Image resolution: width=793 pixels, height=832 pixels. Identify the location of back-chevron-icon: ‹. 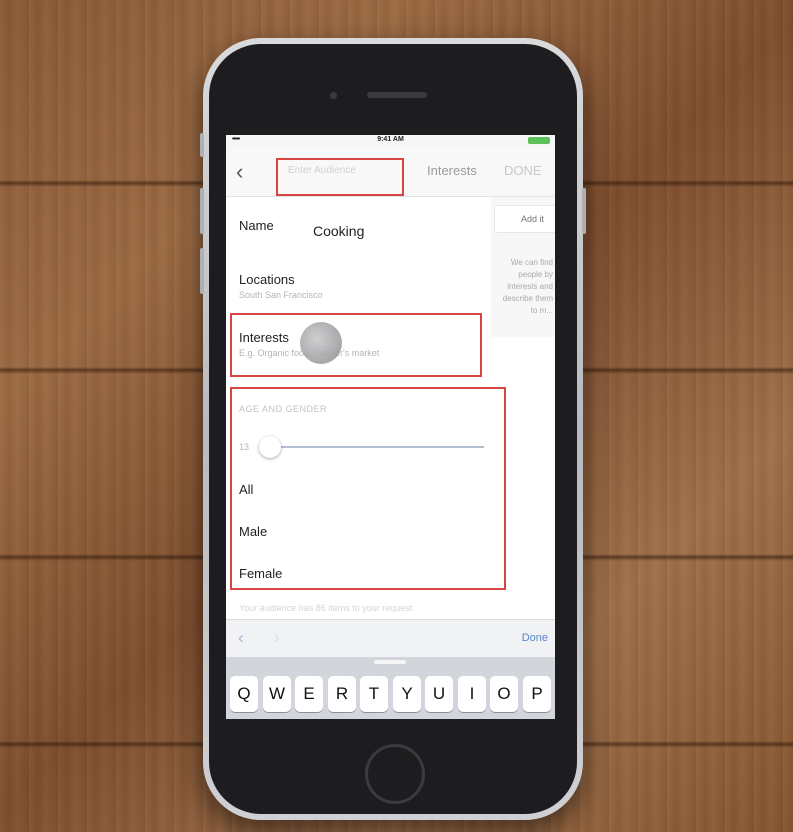
(239, 172).